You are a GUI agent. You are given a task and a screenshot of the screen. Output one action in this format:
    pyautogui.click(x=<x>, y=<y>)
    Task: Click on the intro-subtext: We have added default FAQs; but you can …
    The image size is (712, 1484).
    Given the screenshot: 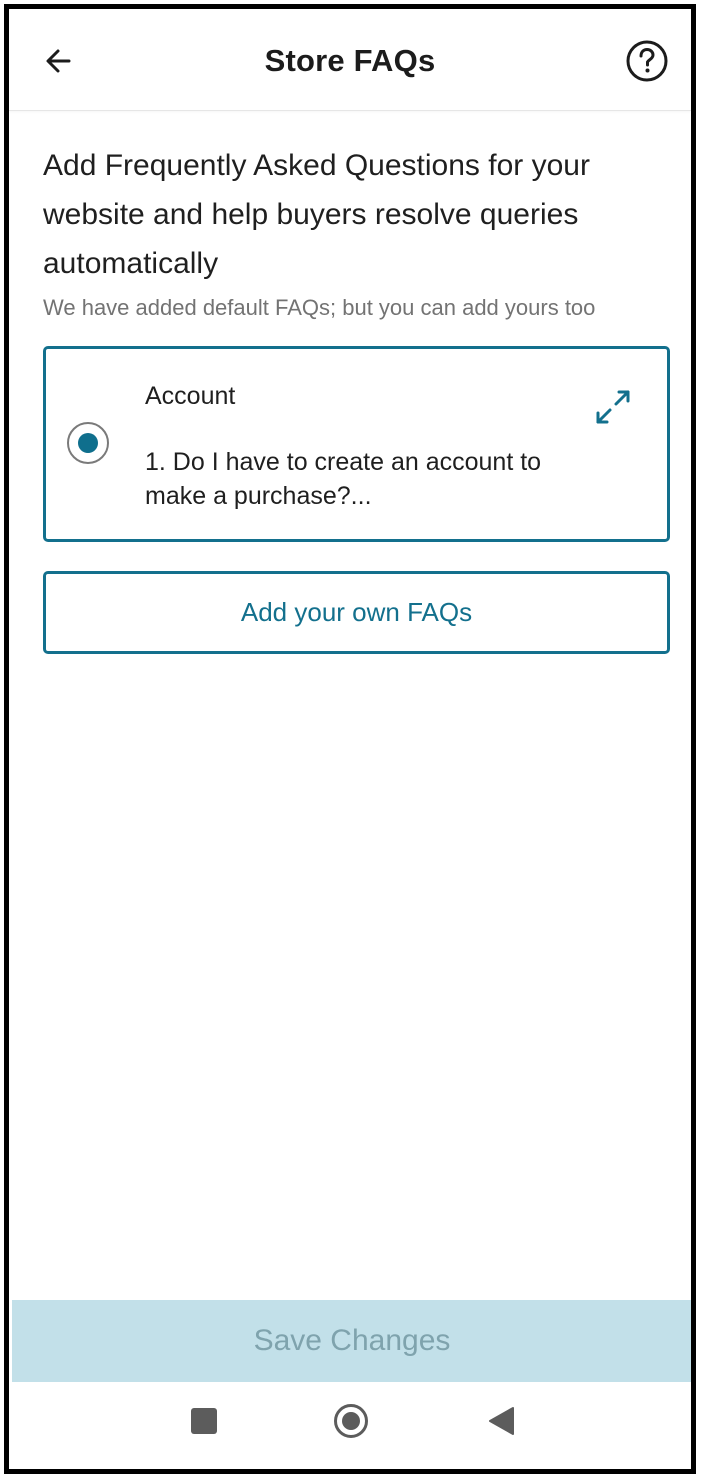 What is the action you would take?
    pyautogui.click(x=319, y=307)
    